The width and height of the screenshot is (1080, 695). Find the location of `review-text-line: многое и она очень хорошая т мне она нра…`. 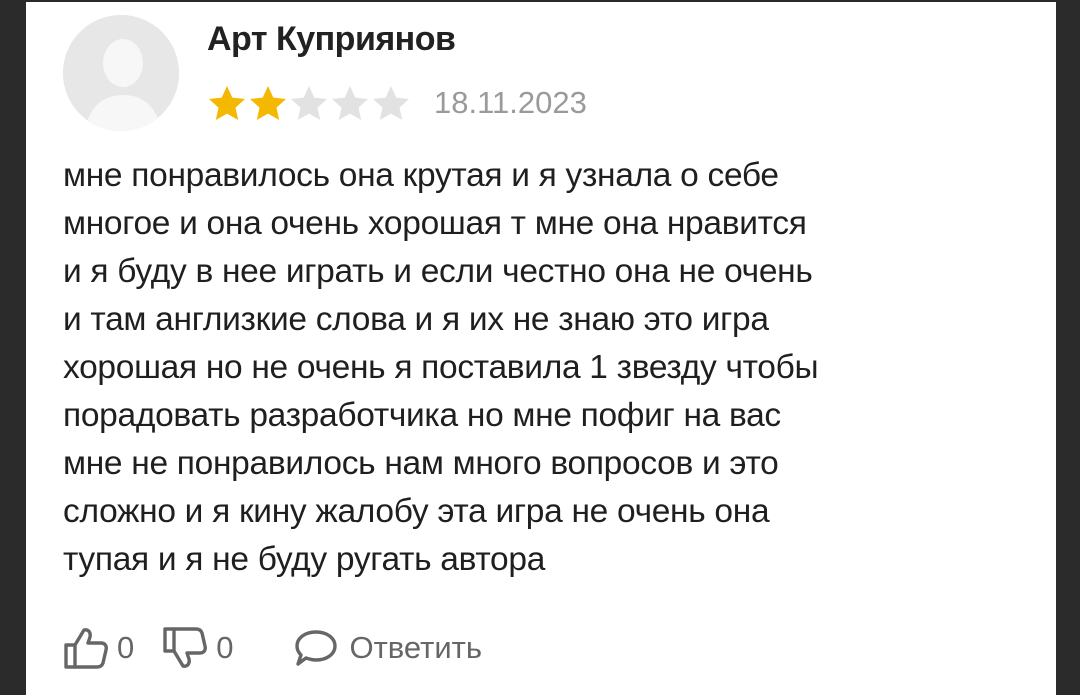

review-text-line: многое и она очень хорошая т мне она нра… is located at coordinates (435, 223).